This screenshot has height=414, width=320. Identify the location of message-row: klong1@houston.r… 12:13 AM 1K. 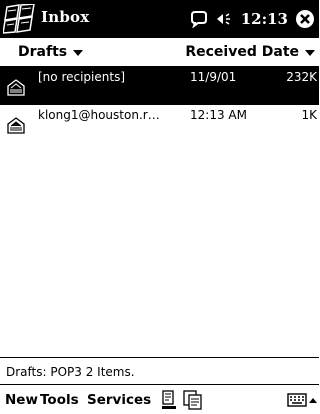
(159, 124).